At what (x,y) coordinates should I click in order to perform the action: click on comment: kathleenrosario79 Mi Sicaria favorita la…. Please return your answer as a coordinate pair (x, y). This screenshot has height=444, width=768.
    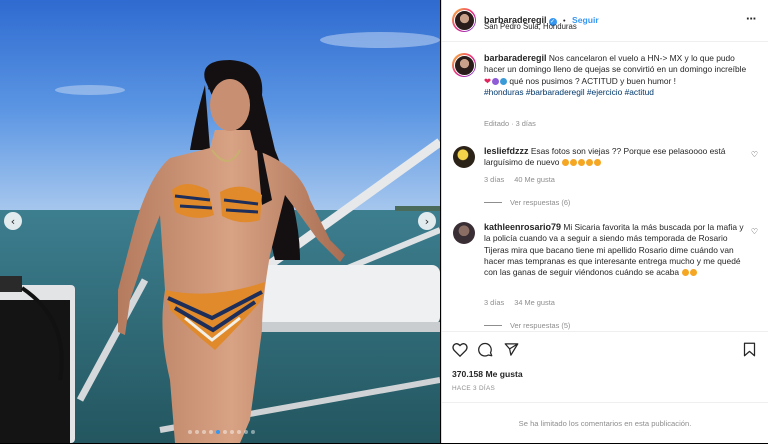
    Looking at the image, I should click on (615, 250).